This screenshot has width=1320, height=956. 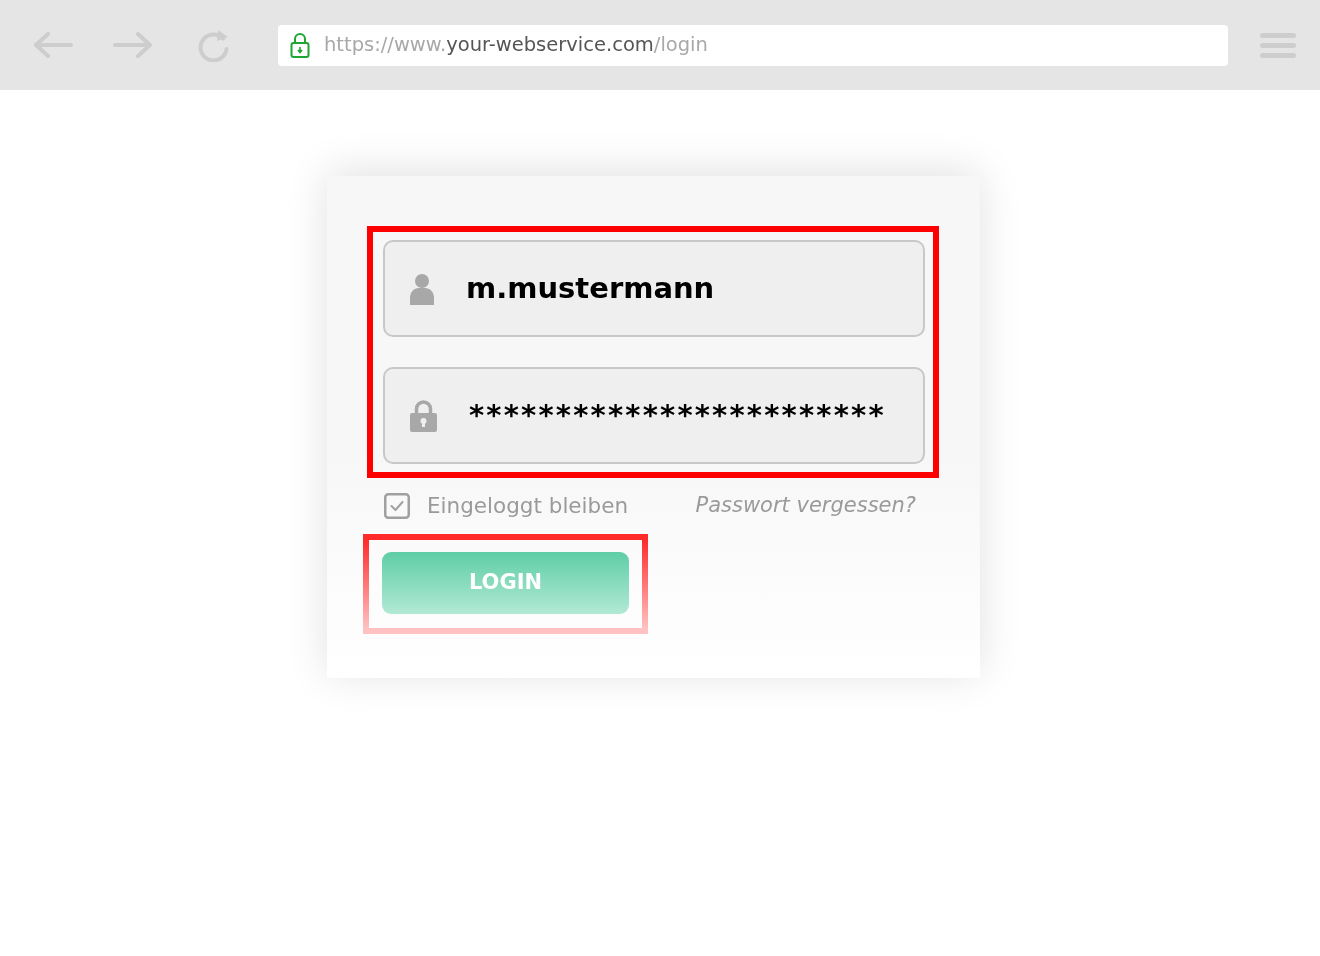 I want to click on address-bar: https://www.your-webservice.com/login, so click(x=753, y=45).